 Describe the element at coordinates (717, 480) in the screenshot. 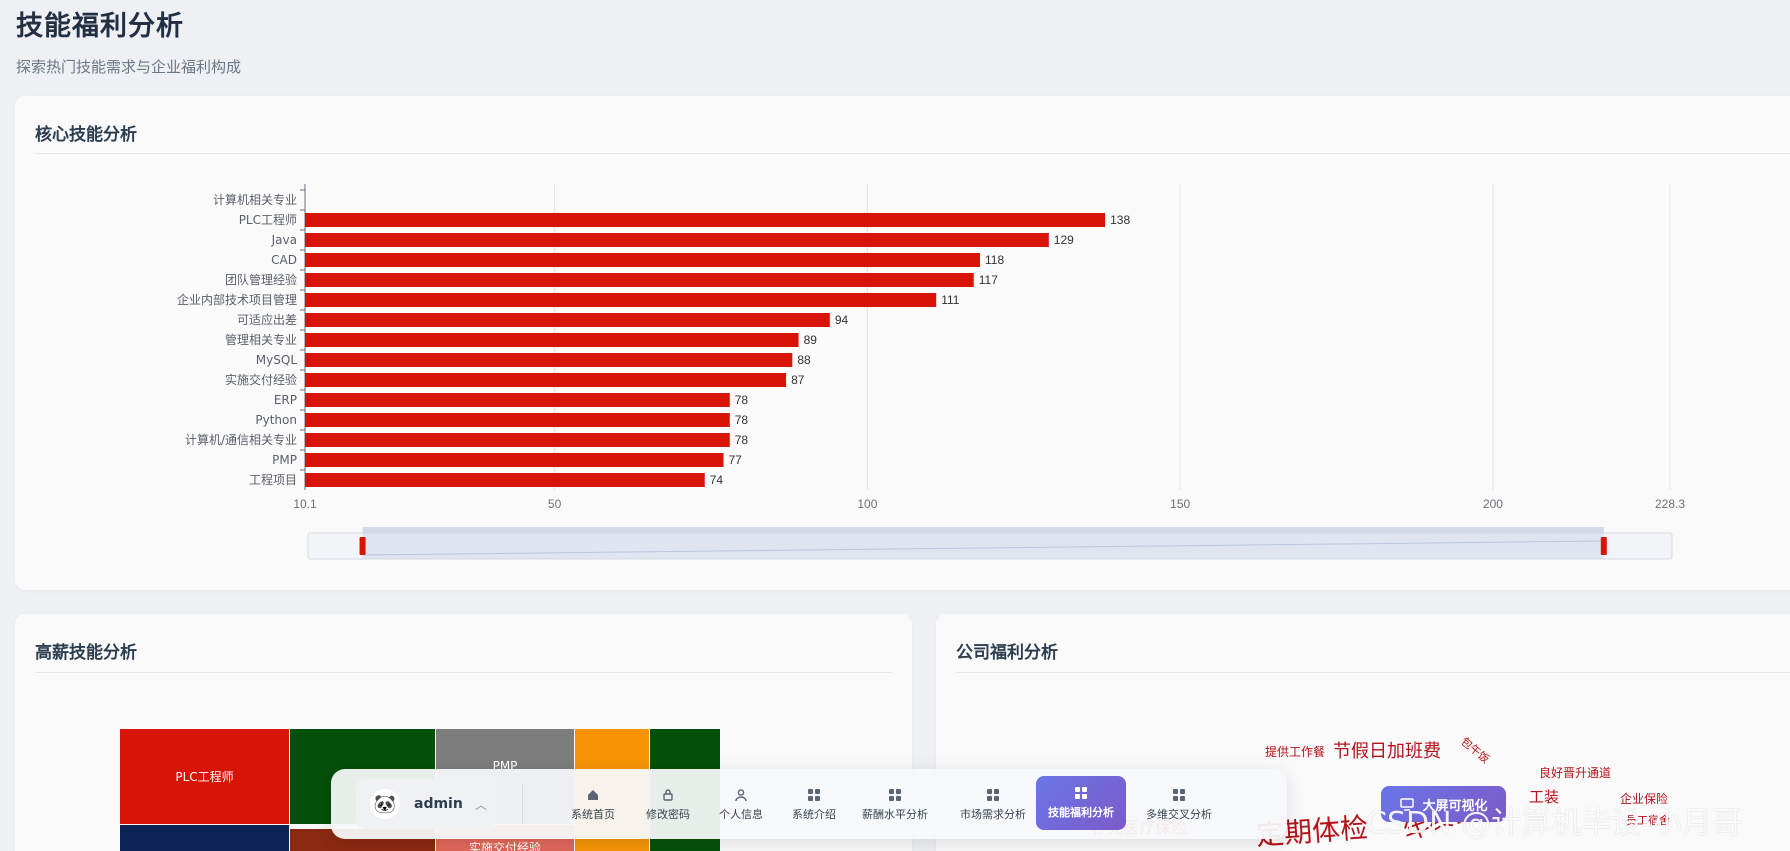

I see `bar-data-label: 74` at that location.